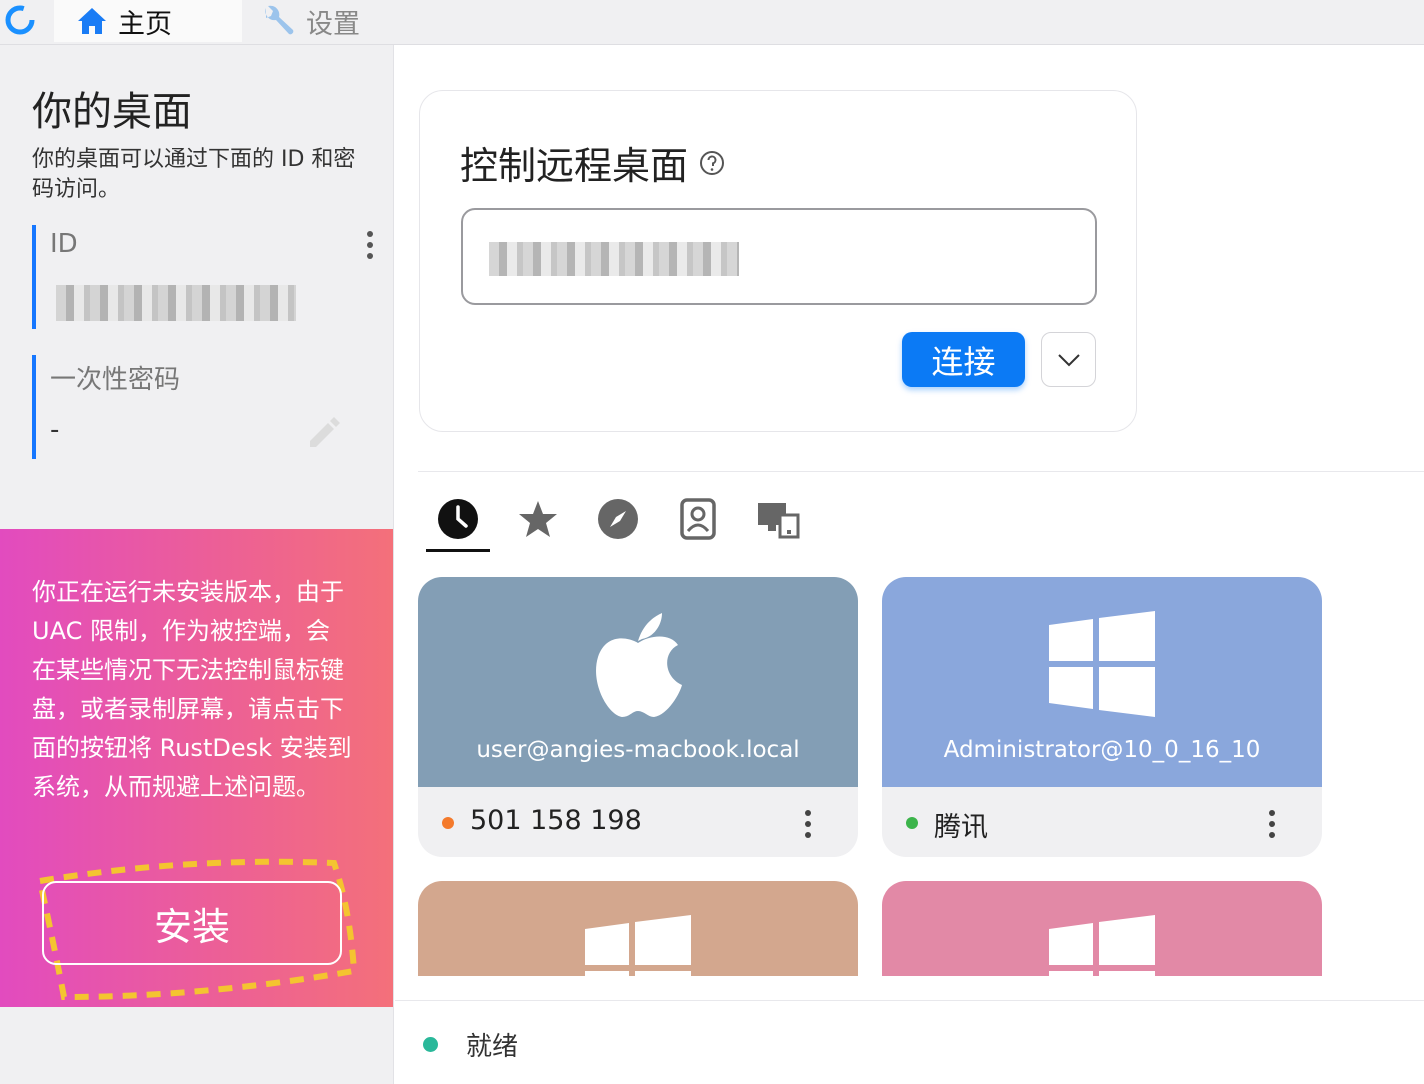 The height and width of the screenshot is (1084, 1424). I want to click on group-icon, so click(779, 521).